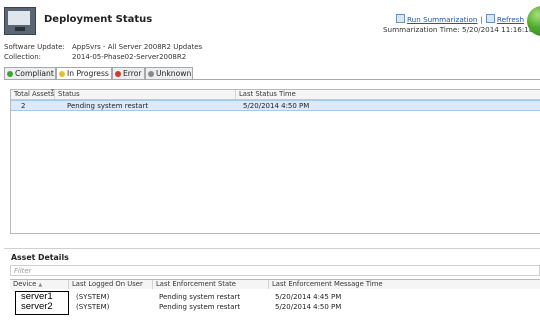 The image size is (540, 332). Describe the element at coordinates (118, 73) in the screenshot. I see `error-status-icon` at that location.